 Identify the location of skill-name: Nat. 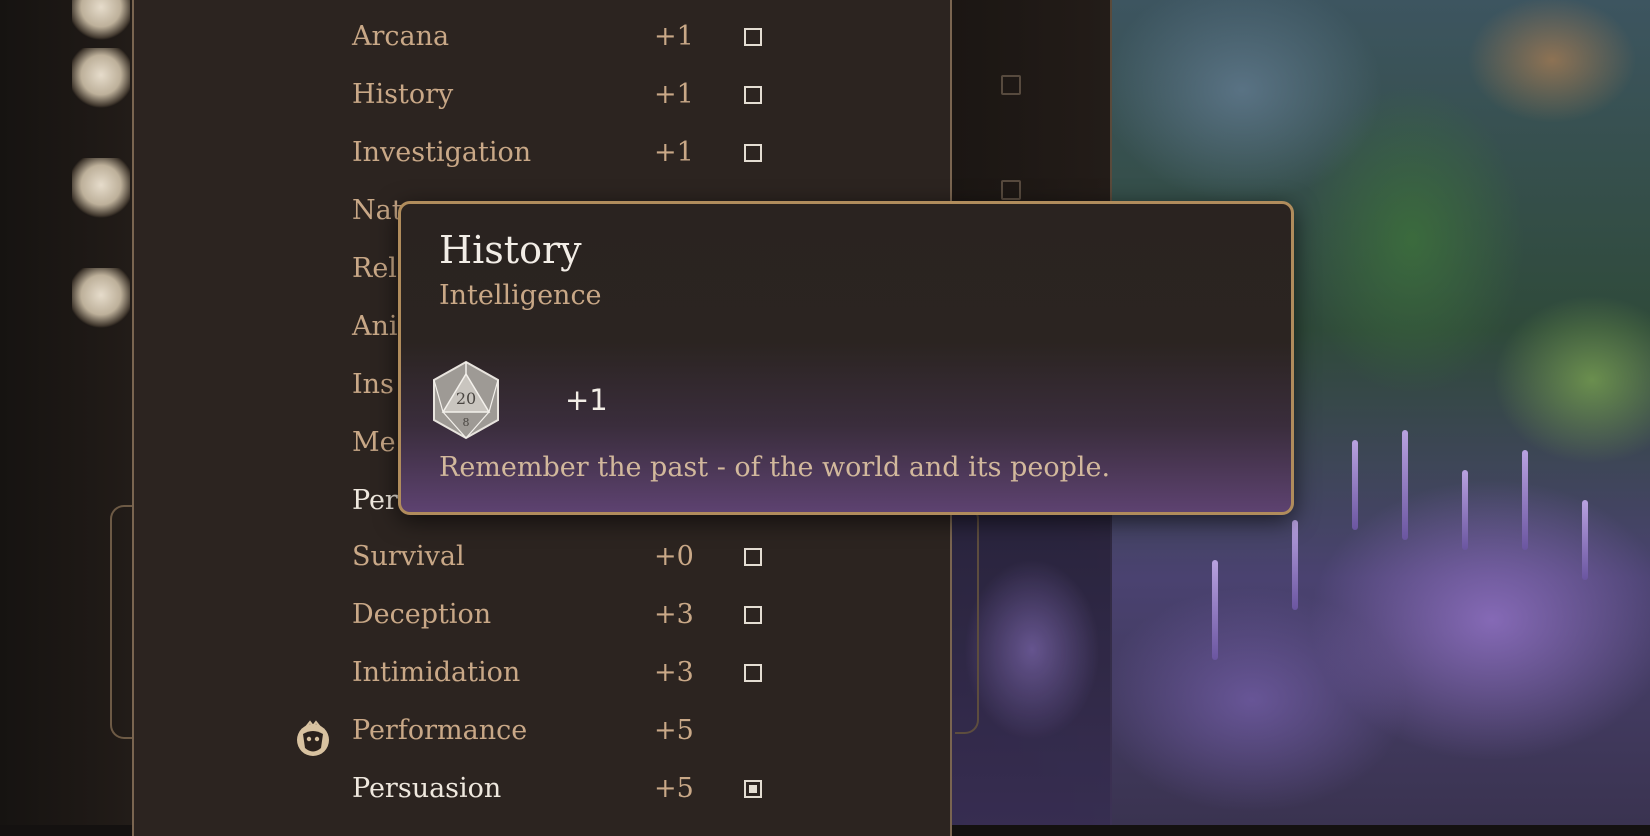
(377, 210).